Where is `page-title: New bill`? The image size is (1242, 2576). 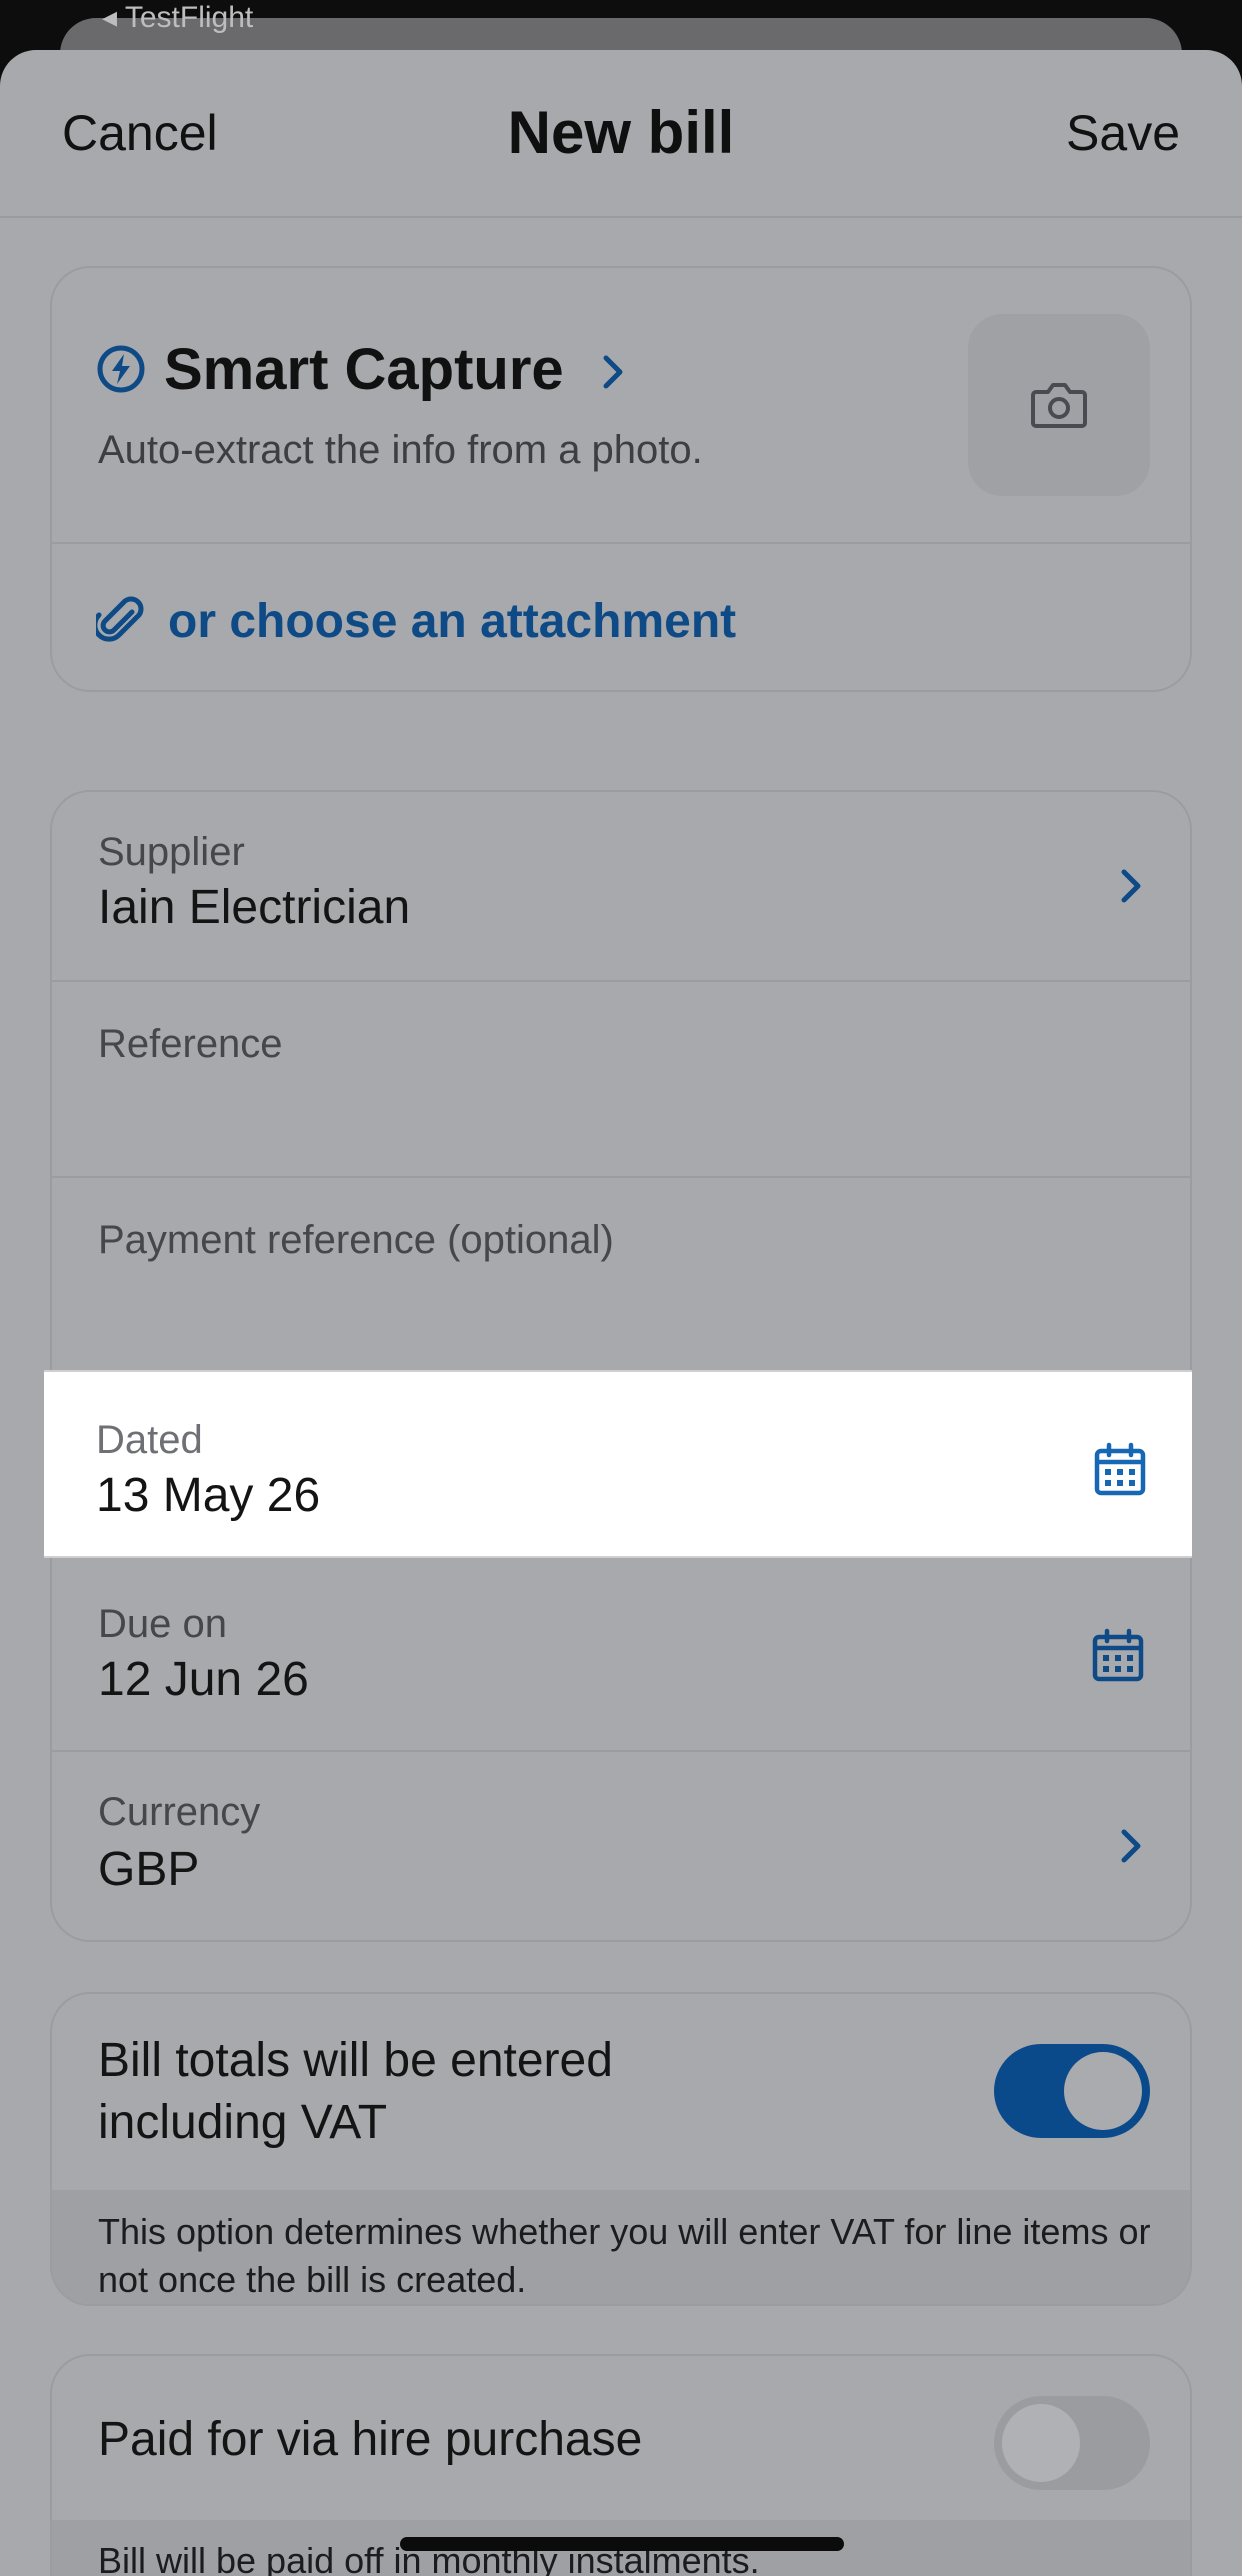
page-title: New bill is located at coordinates (621, 132).